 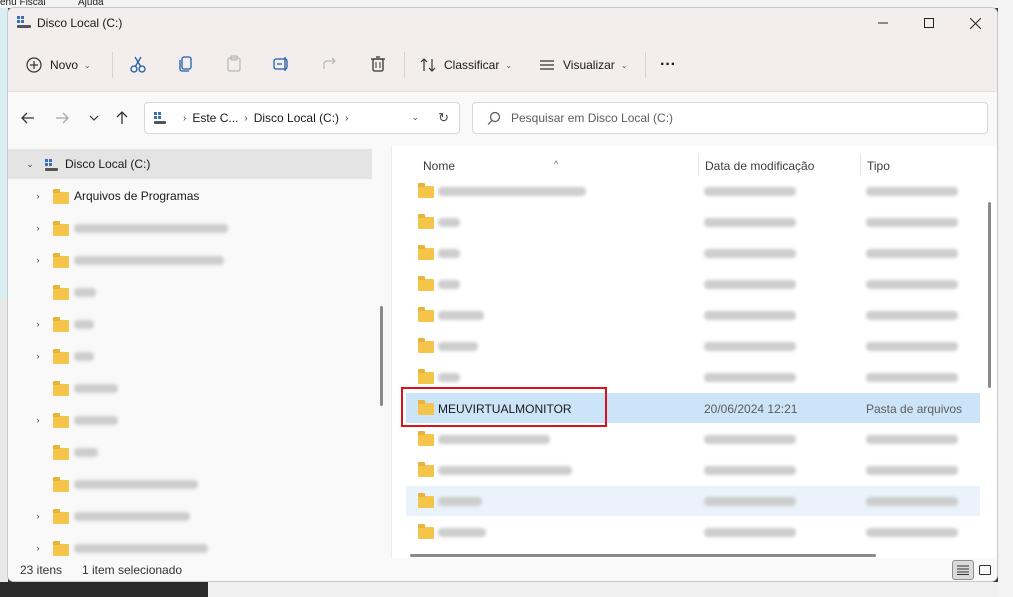 I want to click on column-header-type: Tipo, so click(x=878, y=166).